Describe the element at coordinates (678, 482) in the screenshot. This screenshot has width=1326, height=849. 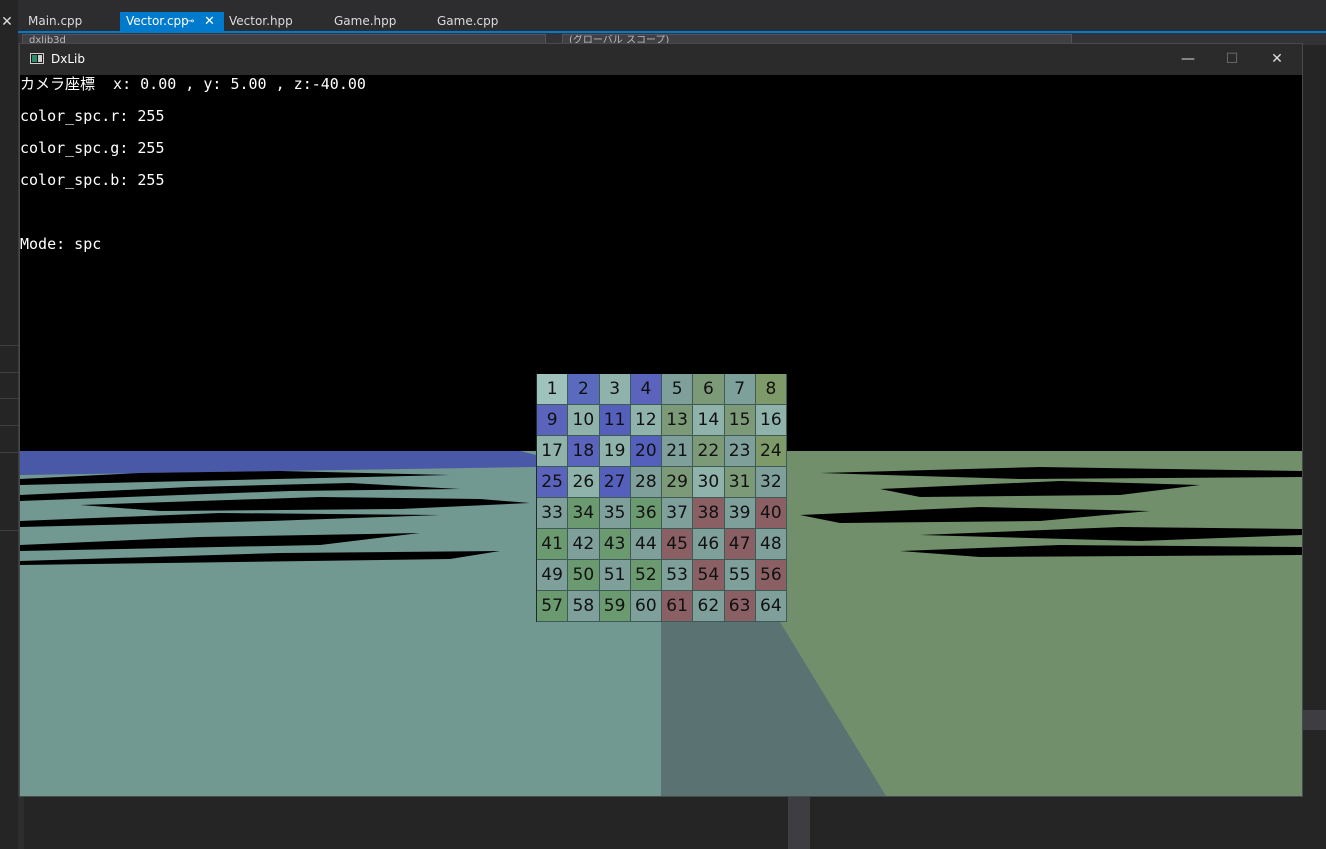
I see `texture-cell: 29` at that location.